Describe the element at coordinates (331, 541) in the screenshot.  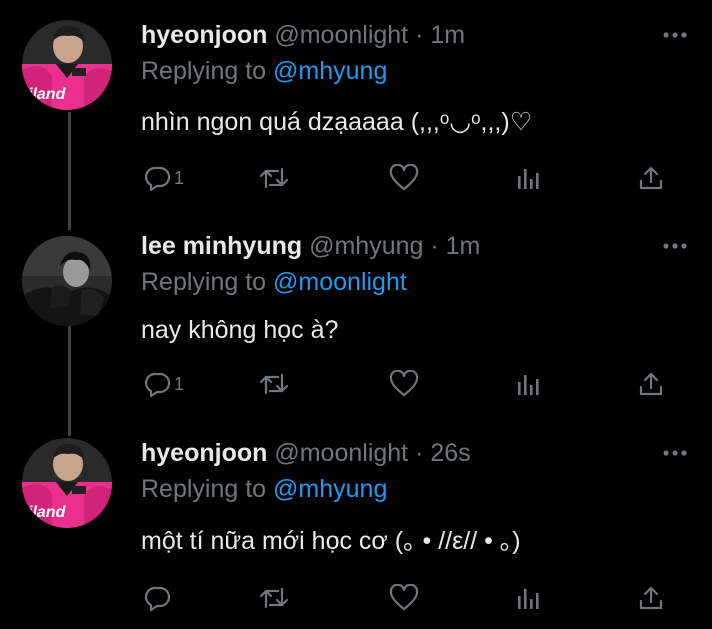
I see `tweet-text: một tí nữa mới học cơ (｡ • //ε// • ｡)` at that location.